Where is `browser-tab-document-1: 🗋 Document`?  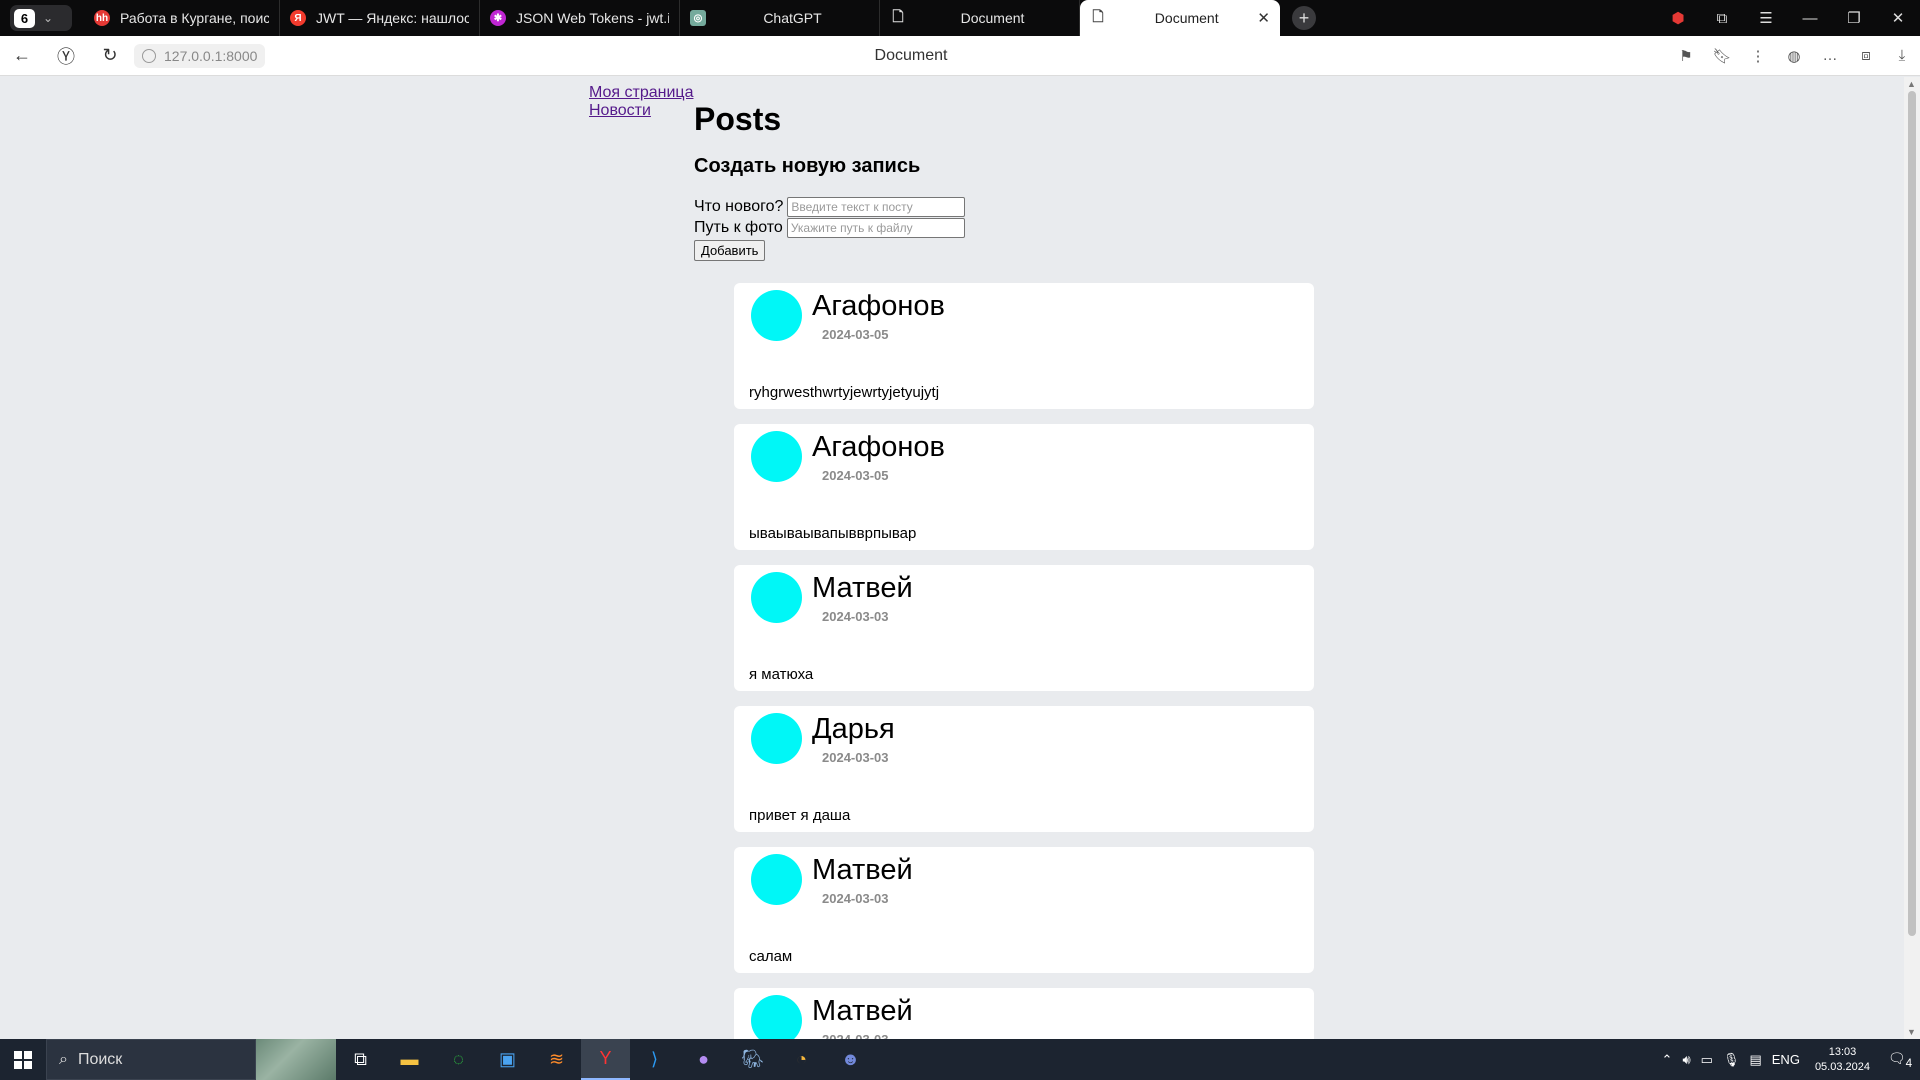
browser-tab-document-1: 🗋 Document is located at coordinates (980, 18).